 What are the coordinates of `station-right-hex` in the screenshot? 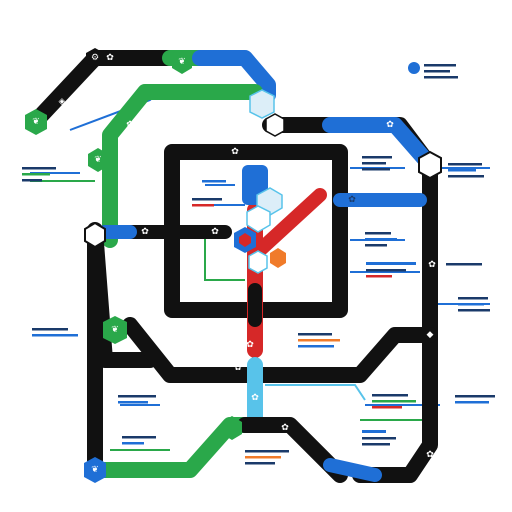 It's located at (430, 165).